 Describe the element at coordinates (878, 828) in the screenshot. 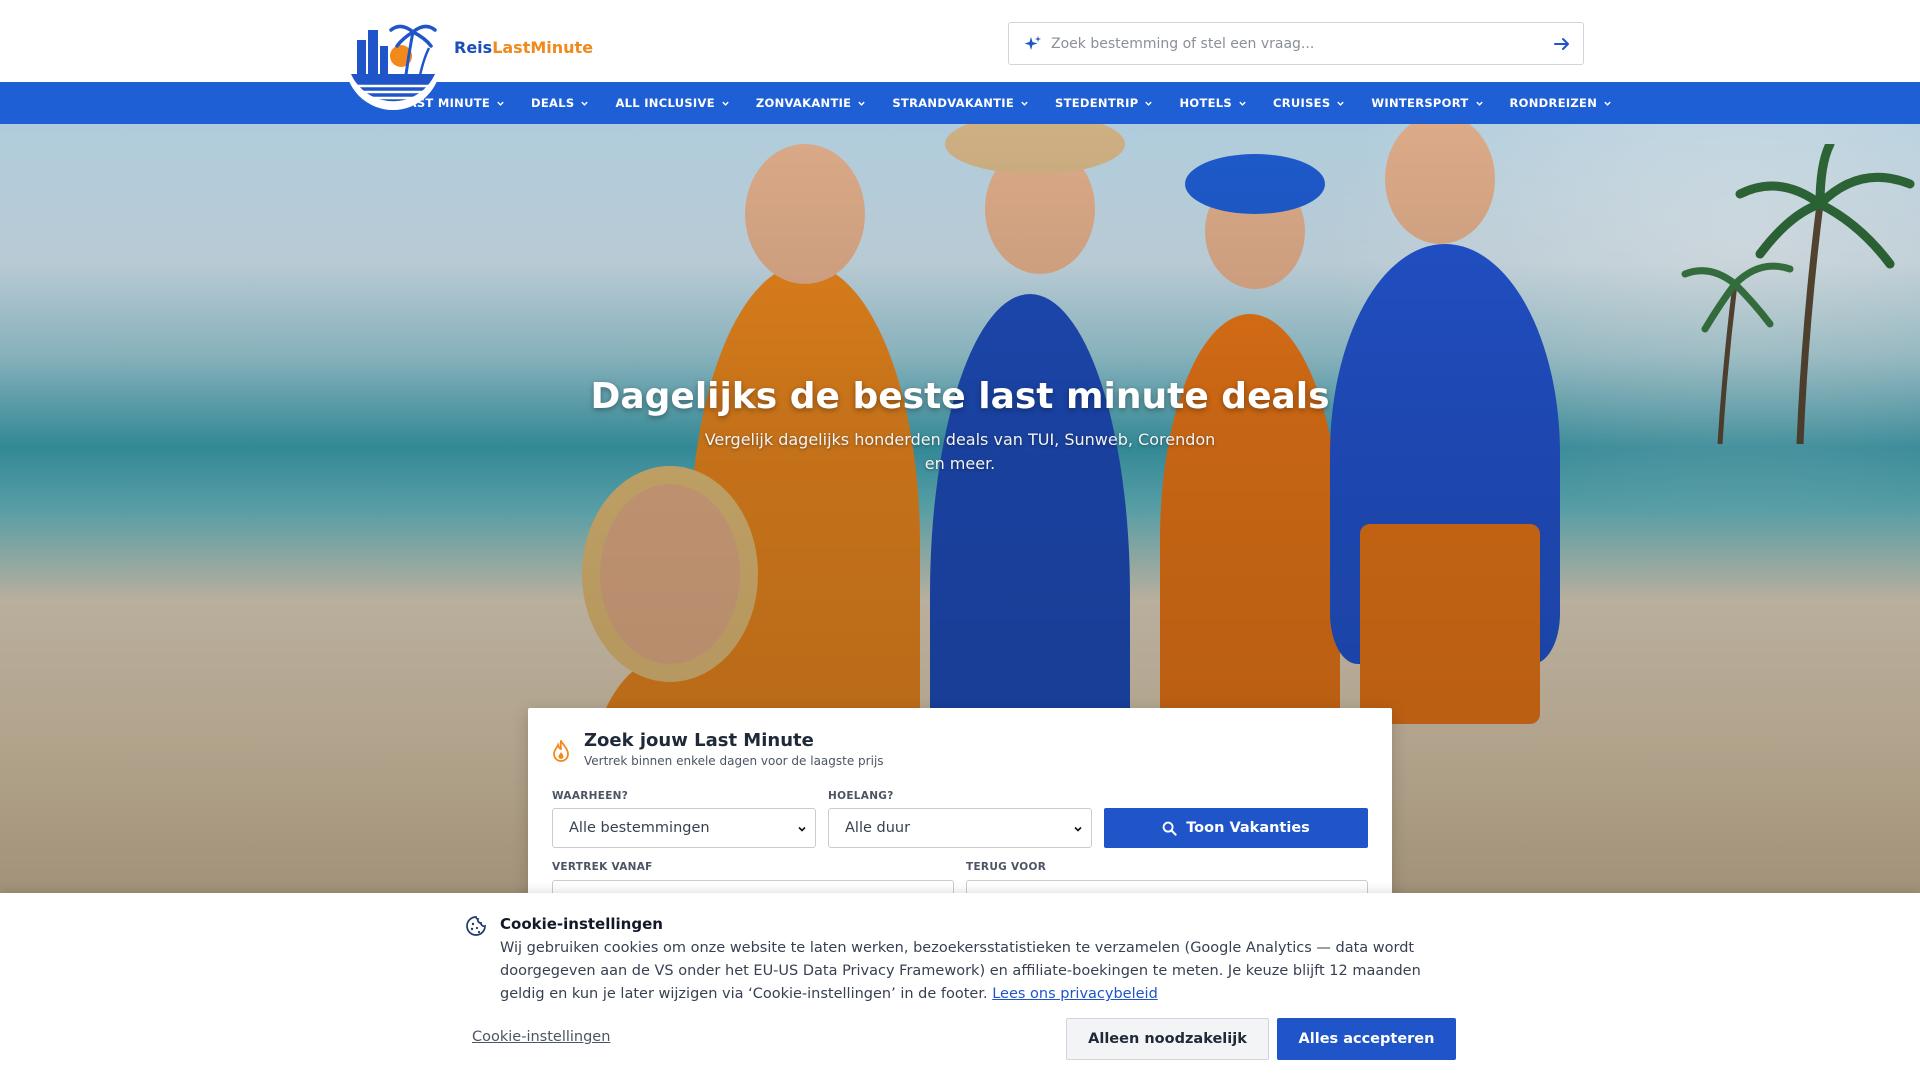

I see `duration-value: Alle duur` at that location.